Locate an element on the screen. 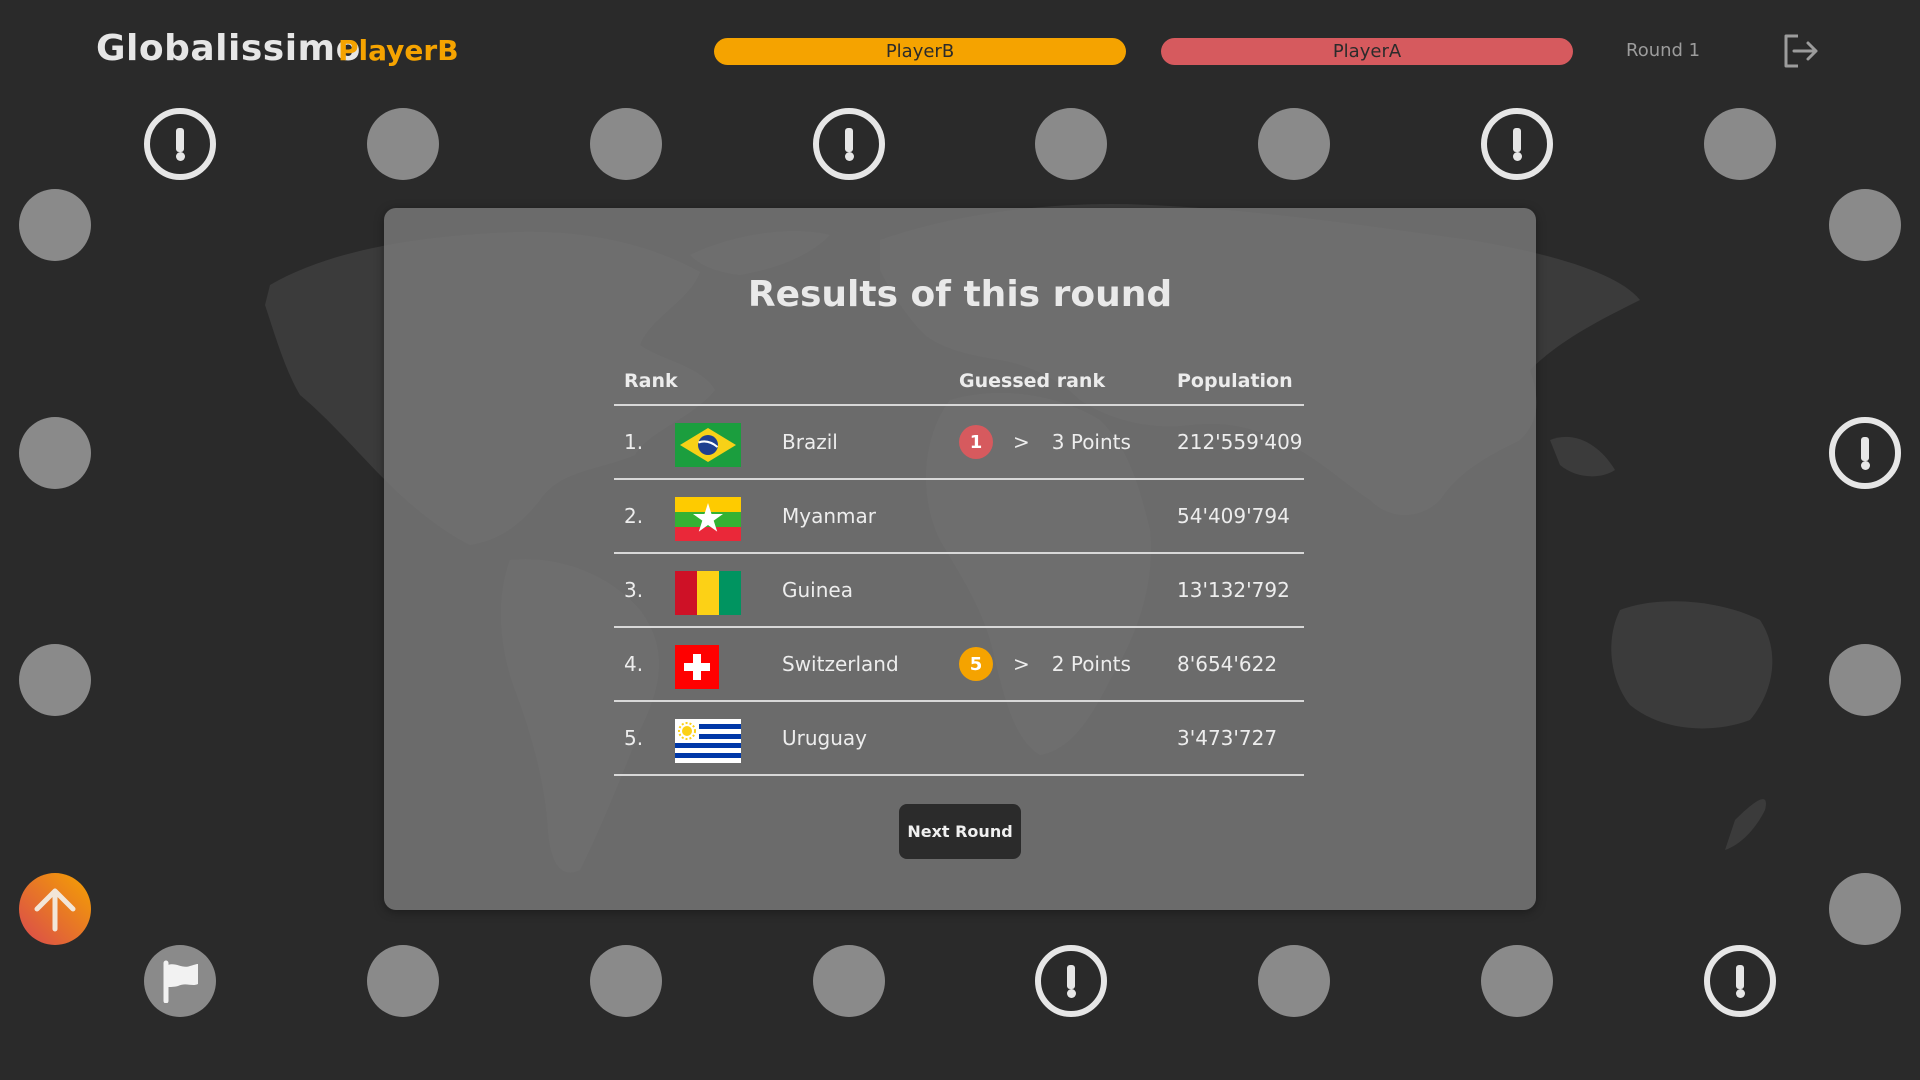 The width and height of the screenshot is (1920, 1080). country-name: Uruguay is located at coordinates (824, 738).